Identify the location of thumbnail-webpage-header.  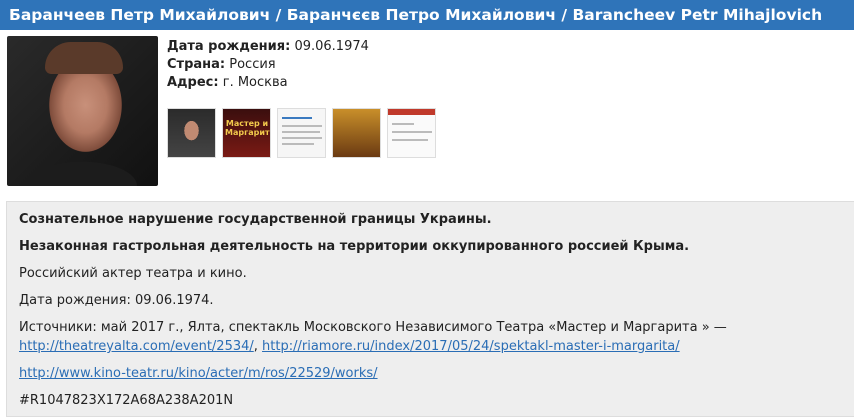
(411, 112).